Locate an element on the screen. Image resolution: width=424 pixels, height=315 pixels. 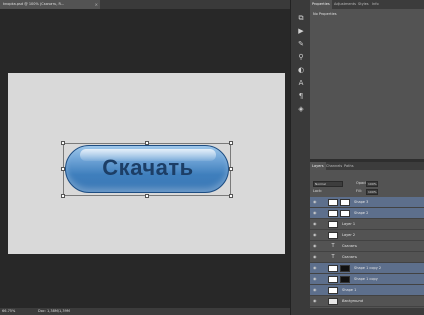
layer-row: ◉ Shape 1 copy 2 is located at coordinates (367, 268).